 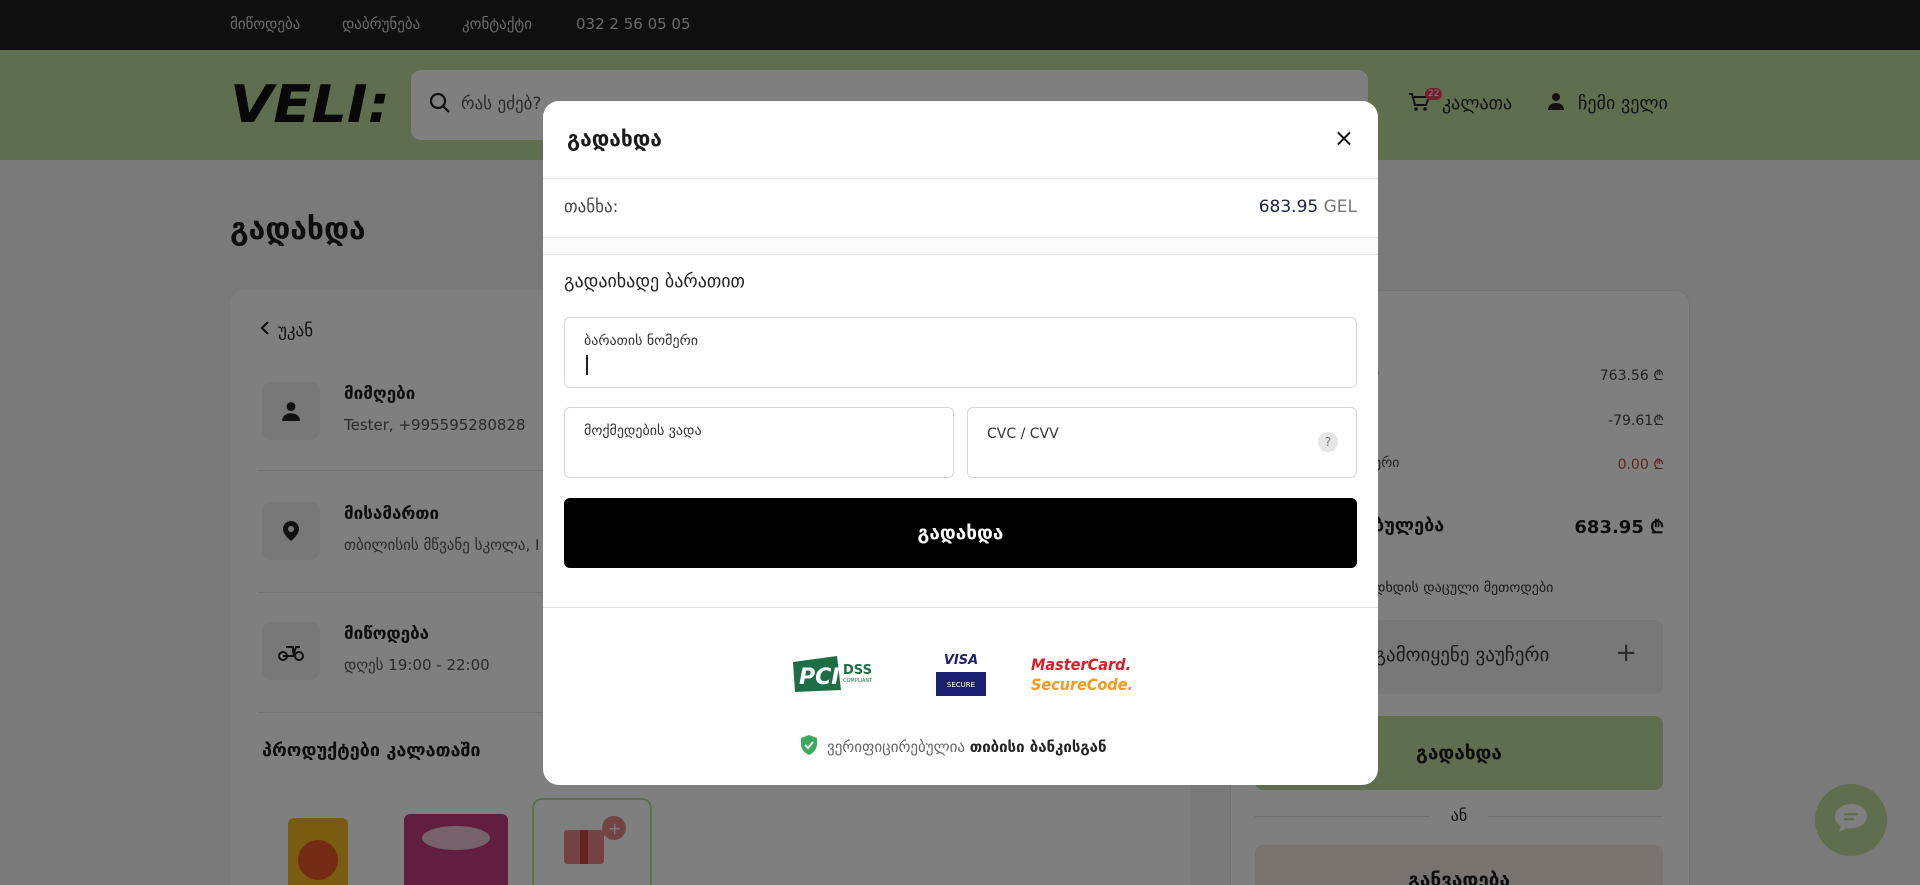 I want to click on visa-text: VISA, so click(x=961, y=660).